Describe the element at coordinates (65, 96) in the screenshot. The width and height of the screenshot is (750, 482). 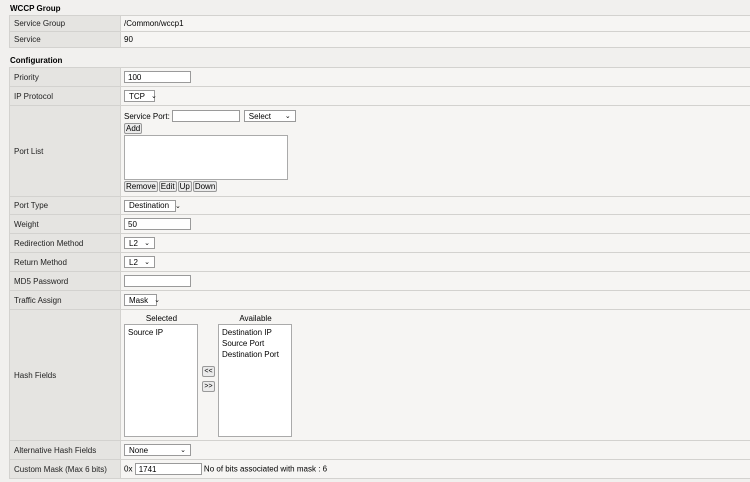
I see `ip-protocol-label: IP Protocol` at that location.